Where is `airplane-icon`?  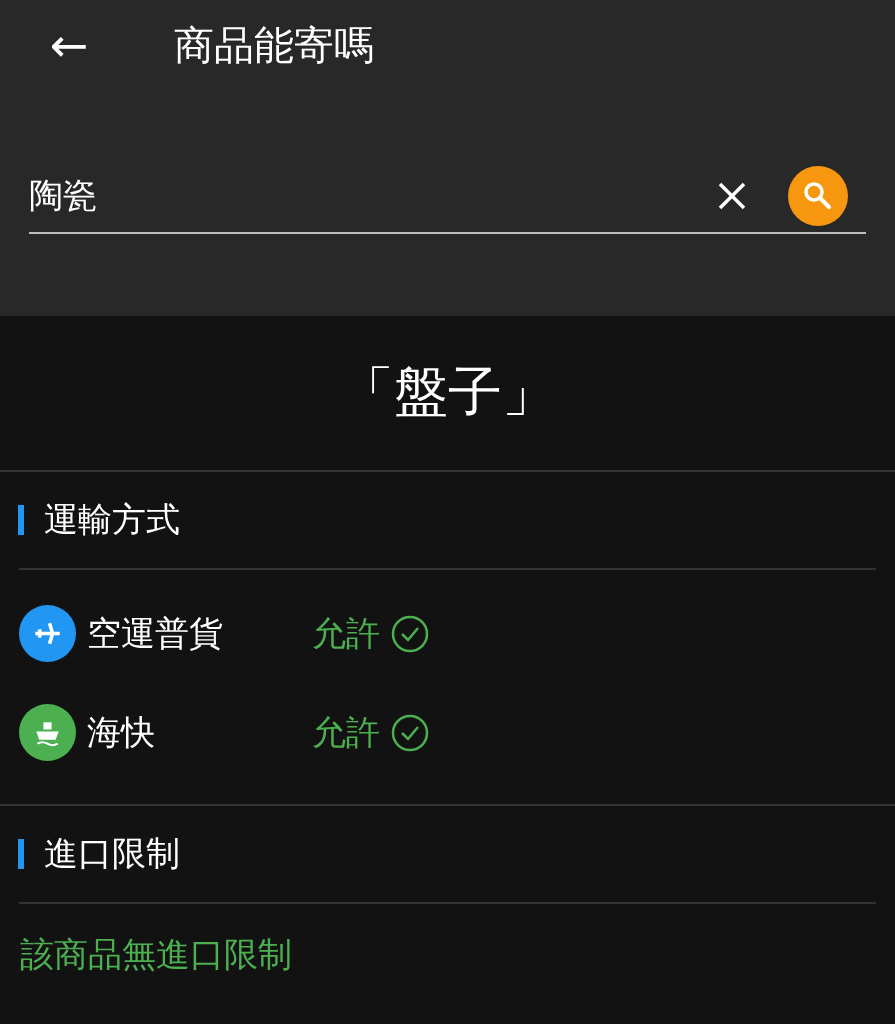 airplane-icon is located at coordinates (47, 633).